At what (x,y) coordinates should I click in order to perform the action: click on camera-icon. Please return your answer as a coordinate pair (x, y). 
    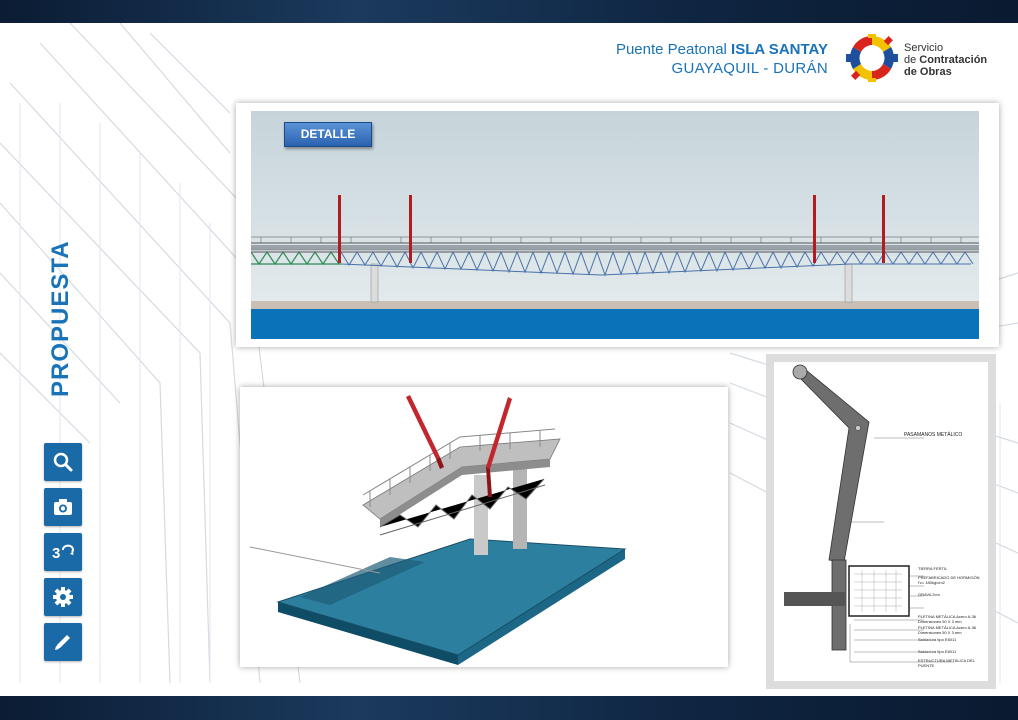
    Looking at the image, I should click on (63, 507).